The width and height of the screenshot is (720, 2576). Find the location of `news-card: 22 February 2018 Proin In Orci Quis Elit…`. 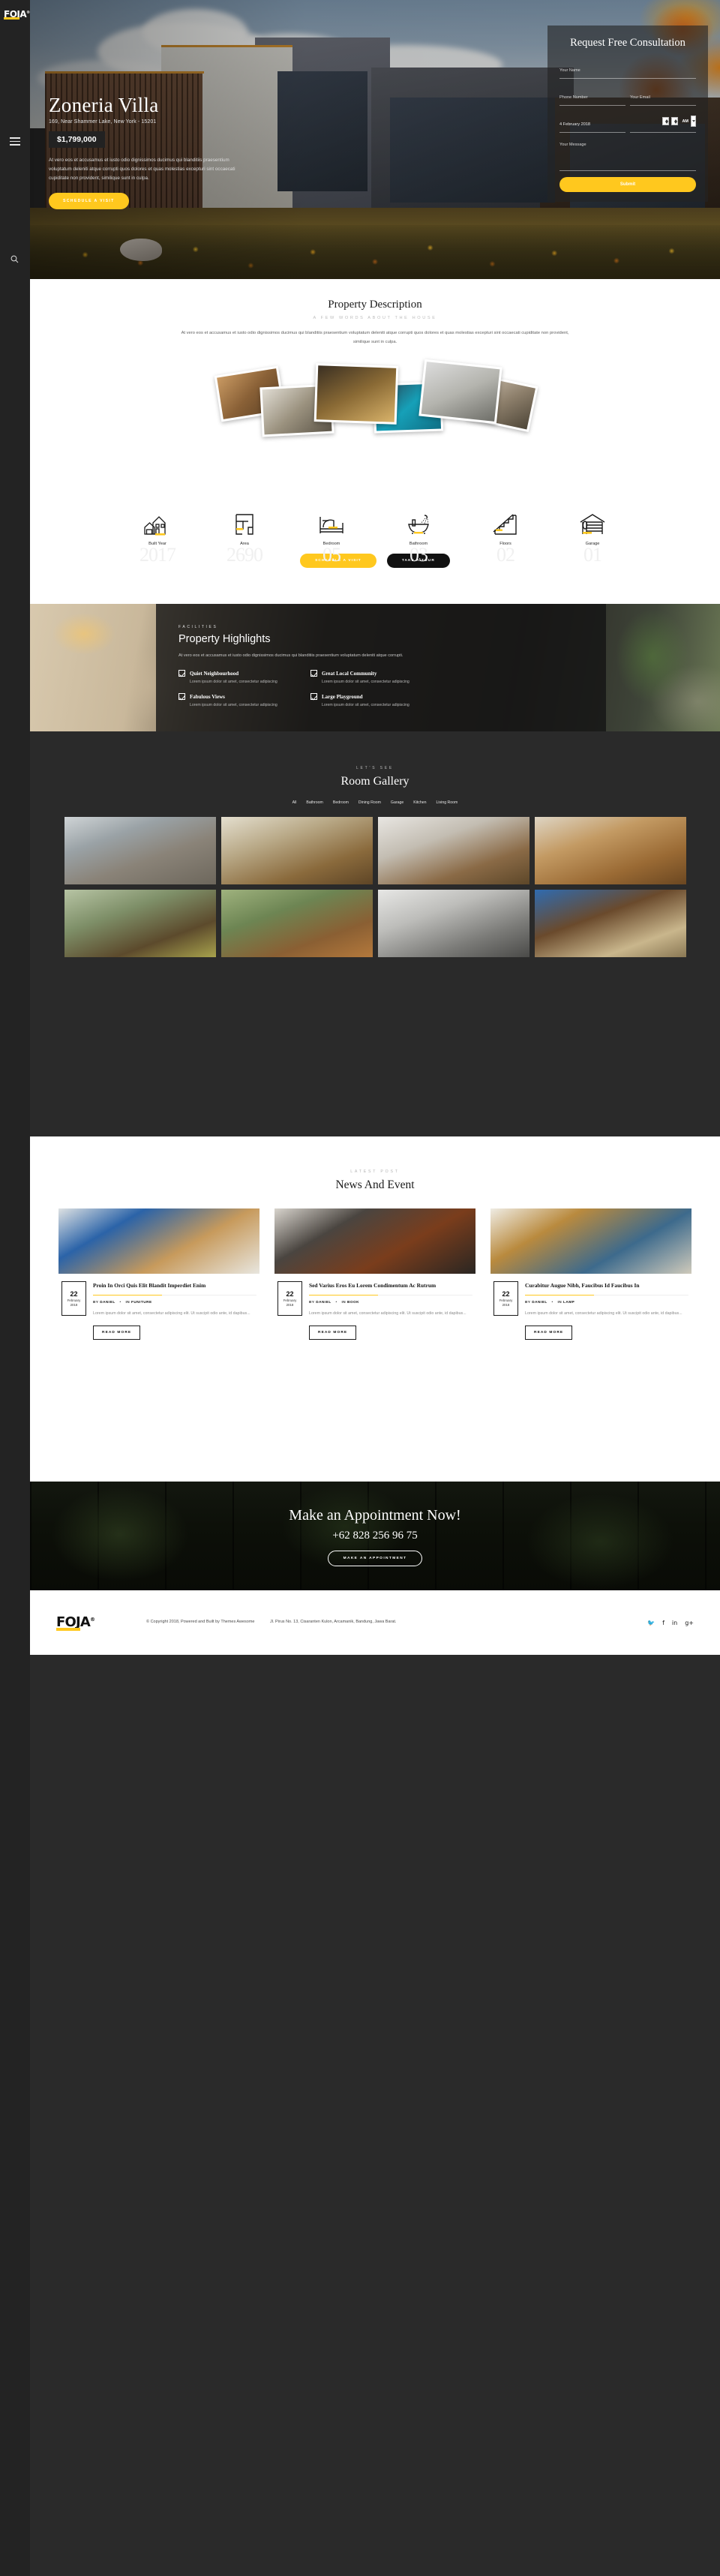

news-card: 22 February 2018 Proin In Orci Quis Elit… is located at coordinates (159, 1274).